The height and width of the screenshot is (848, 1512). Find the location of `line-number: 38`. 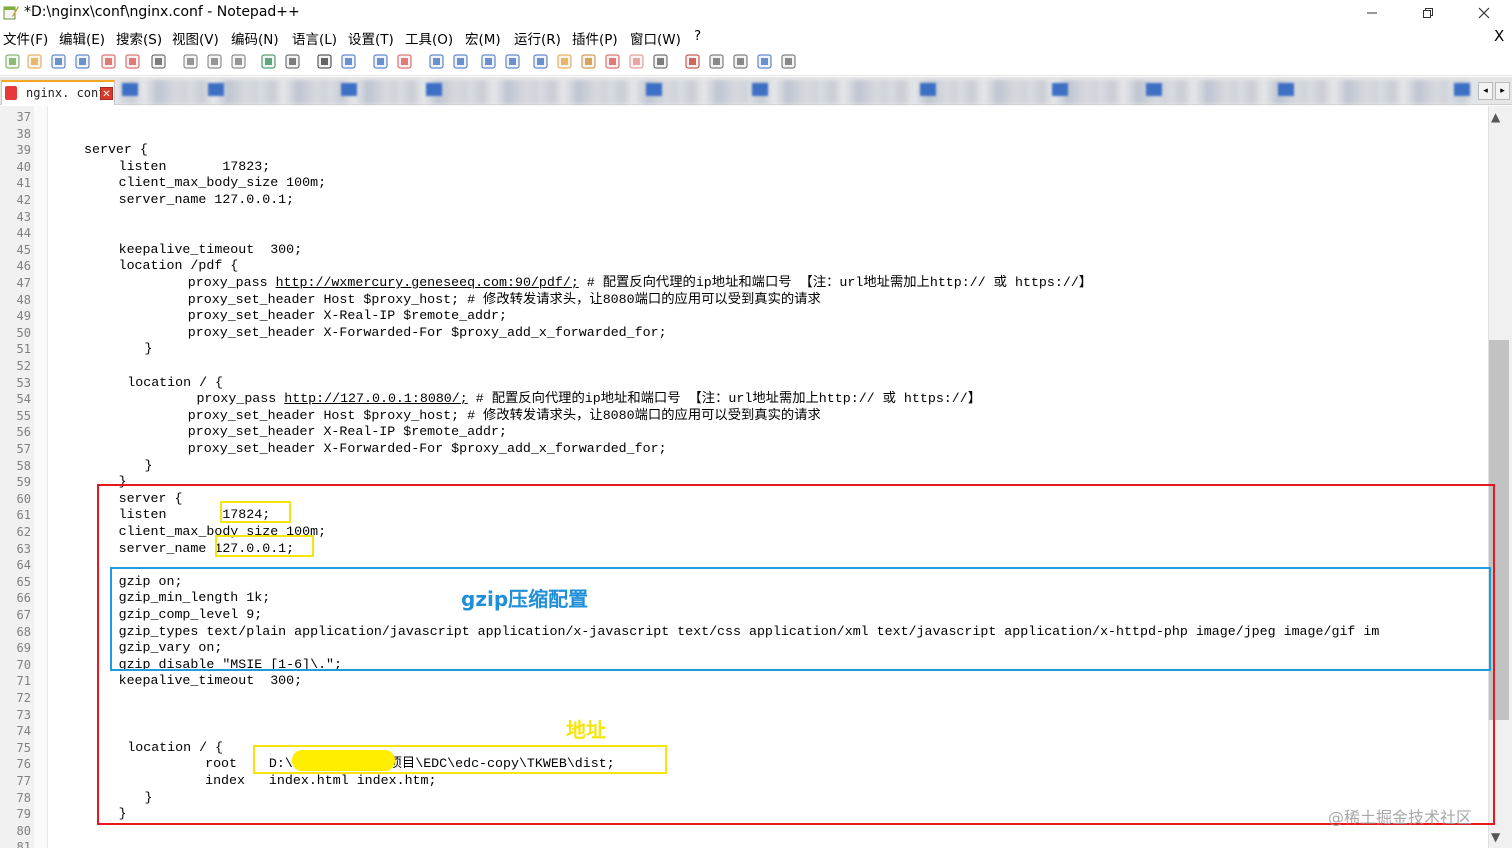

line-number: 38 is located at coordinates (23, 133).